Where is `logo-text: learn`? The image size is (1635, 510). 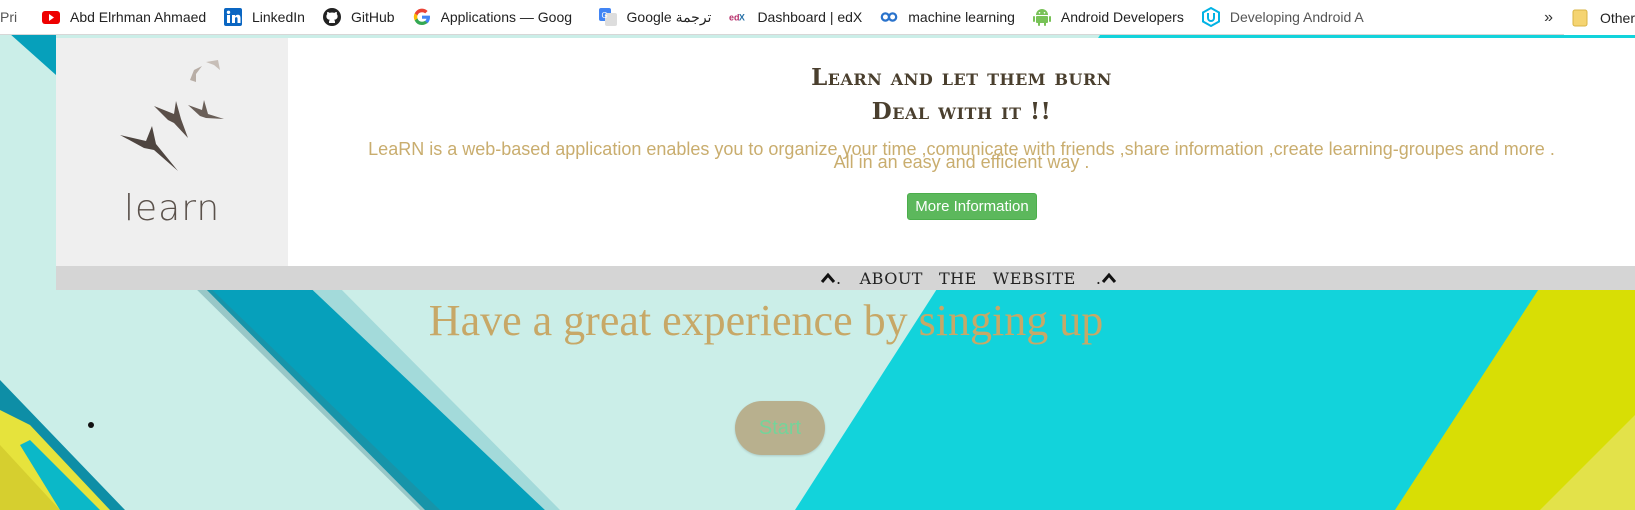 logo-text: learn is located at coordinates (172, 208).